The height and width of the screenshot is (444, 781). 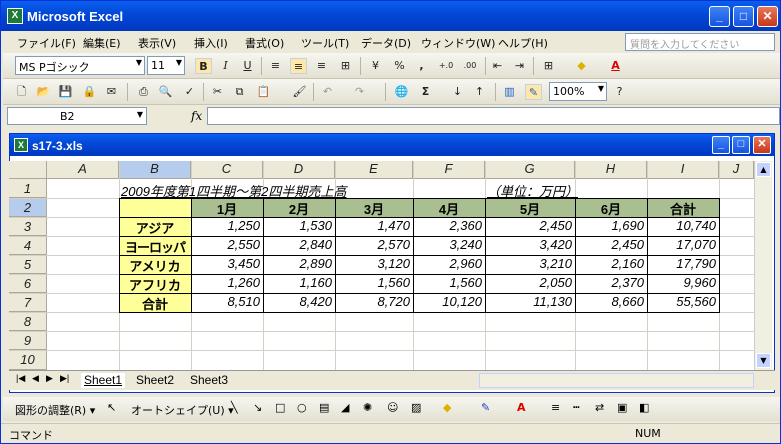 What do you see at coordinates (519, 66) in the screenshot?
I see `increase-indent-icon: ⇥` at bounding box center [519, 66].